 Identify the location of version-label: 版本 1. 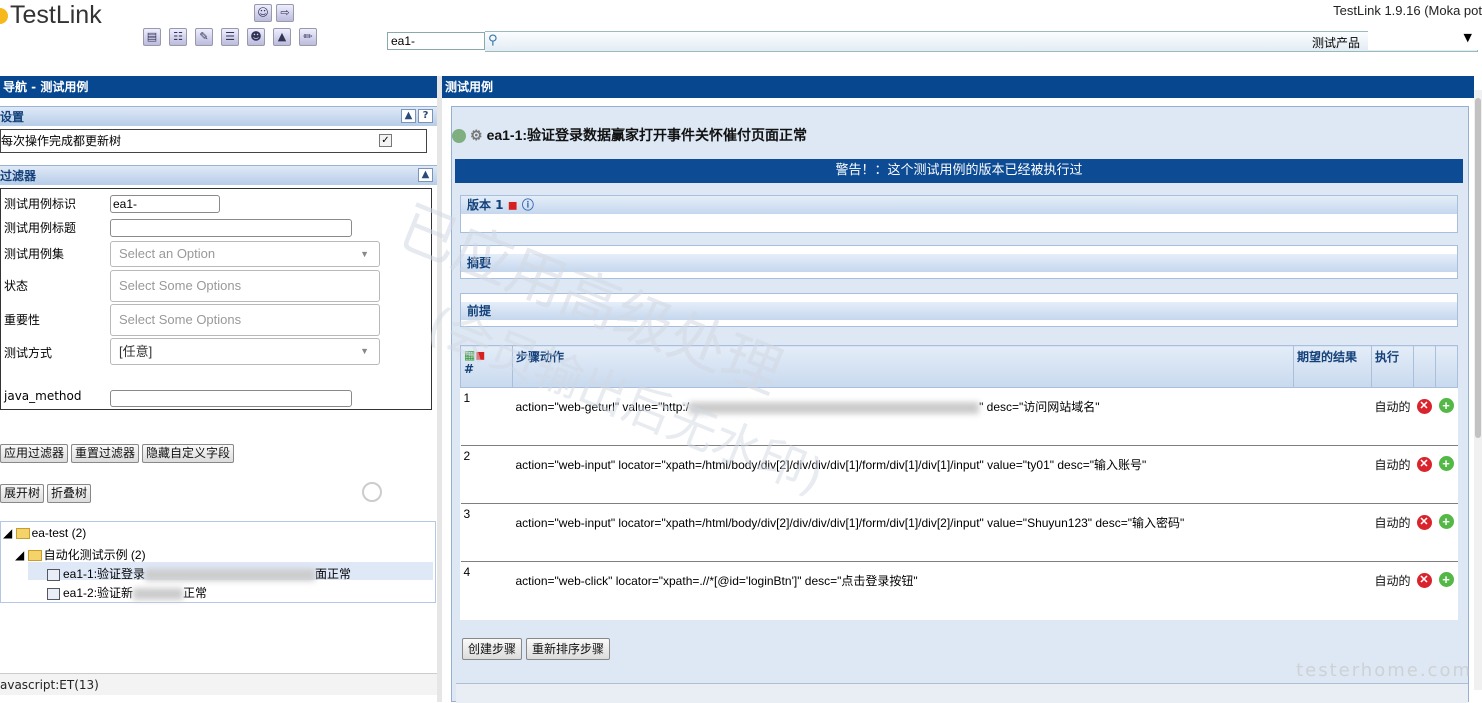
(485, 205).